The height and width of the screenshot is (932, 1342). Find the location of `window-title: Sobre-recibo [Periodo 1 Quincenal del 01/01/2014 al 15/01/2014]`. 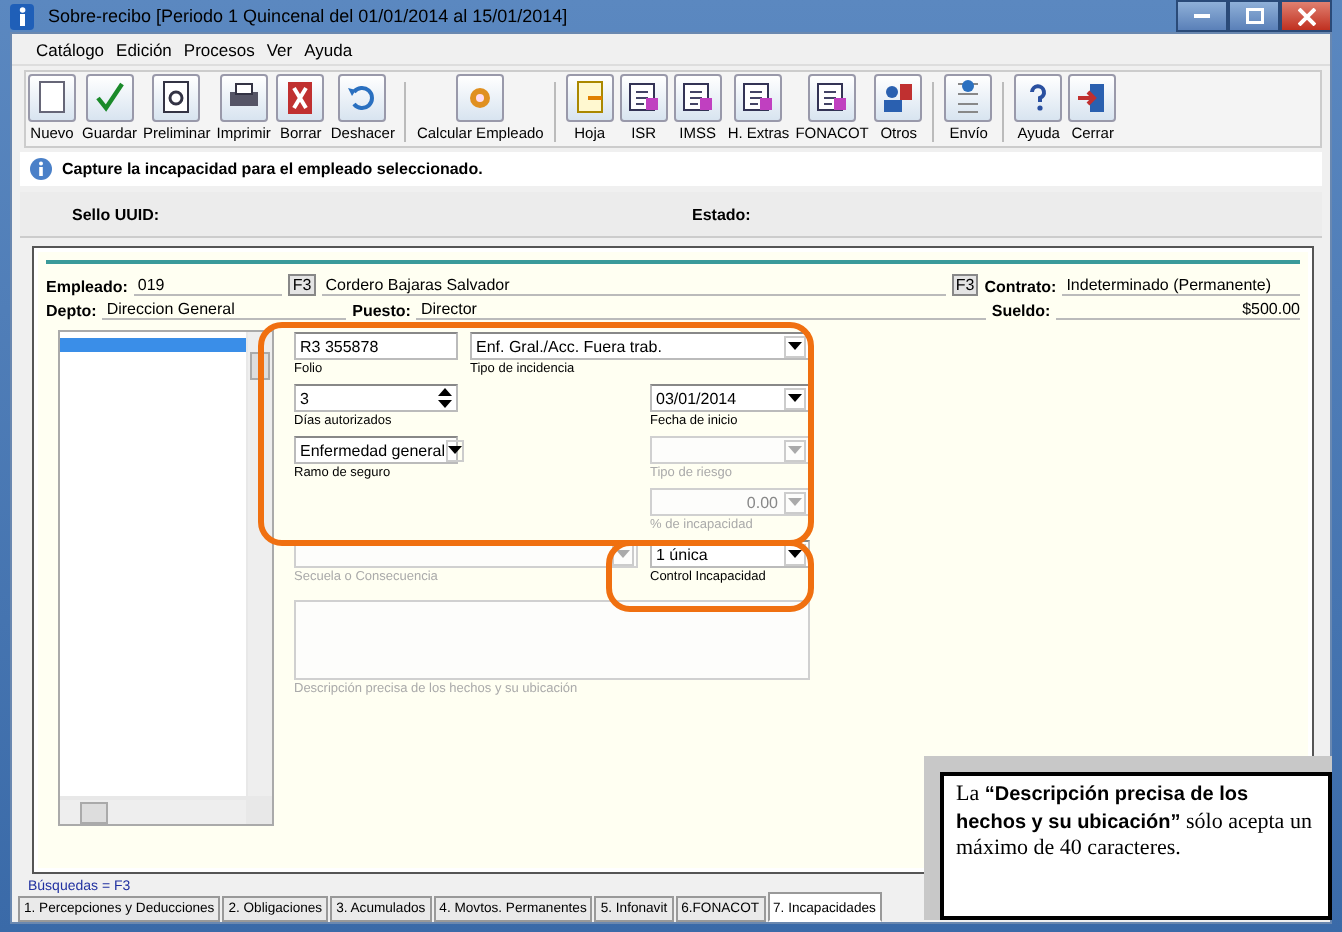

window-title: Sobre-recibo [Periodo 1 Quincenal del 01/01/2014 al 15/01/2014] is located at coordinates (308, 16).